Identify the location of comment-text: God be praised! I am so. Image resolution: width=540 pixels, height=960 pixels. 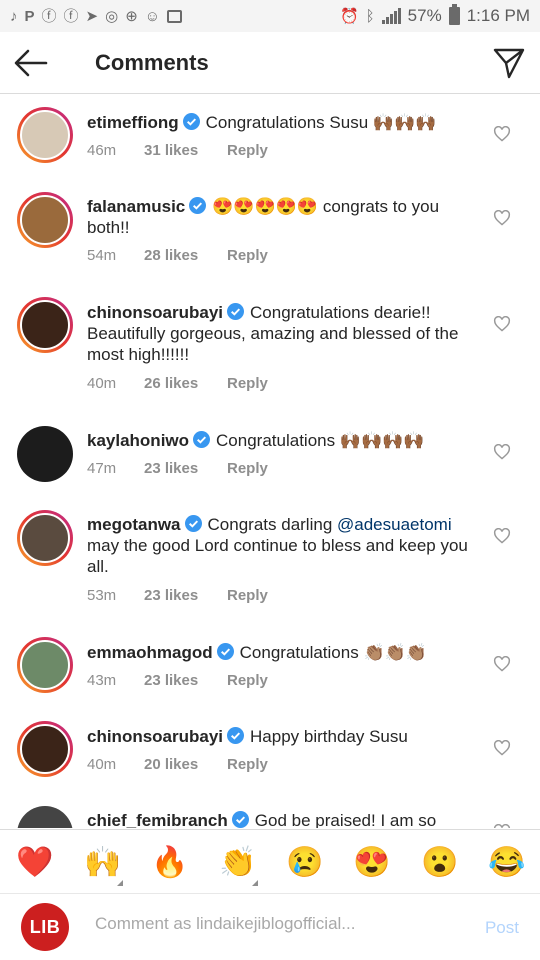
(345, 819).